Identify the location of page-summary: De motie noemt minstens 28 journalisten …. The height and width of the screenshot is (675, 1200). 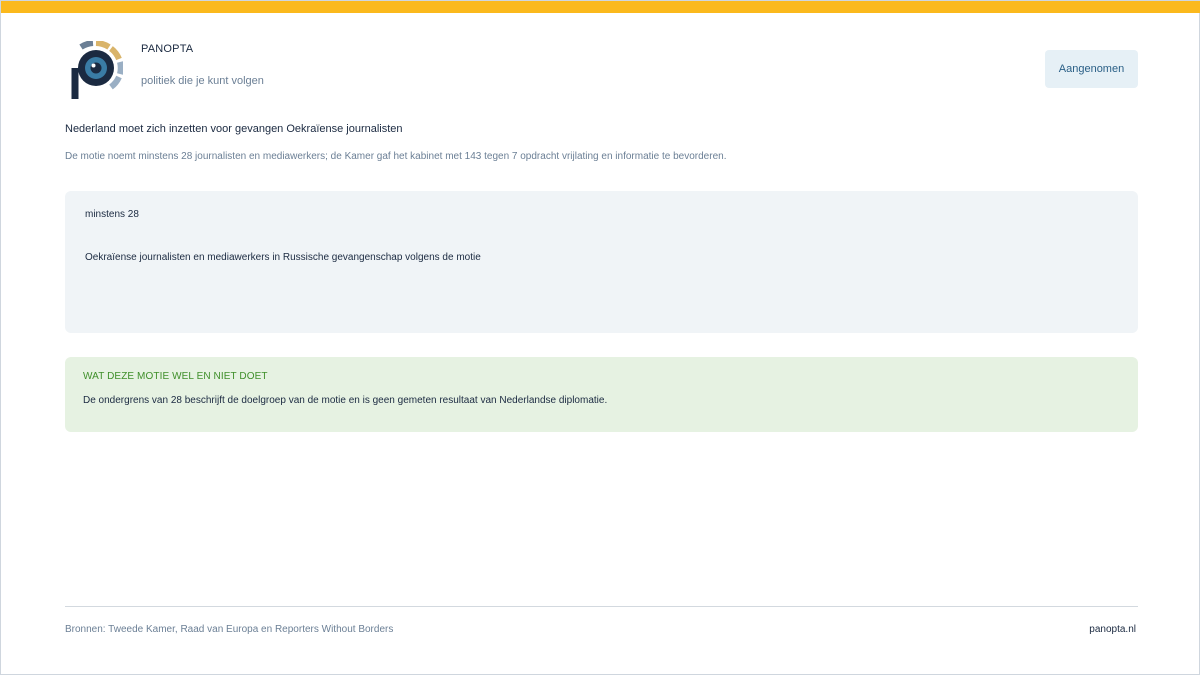
(396, 156).